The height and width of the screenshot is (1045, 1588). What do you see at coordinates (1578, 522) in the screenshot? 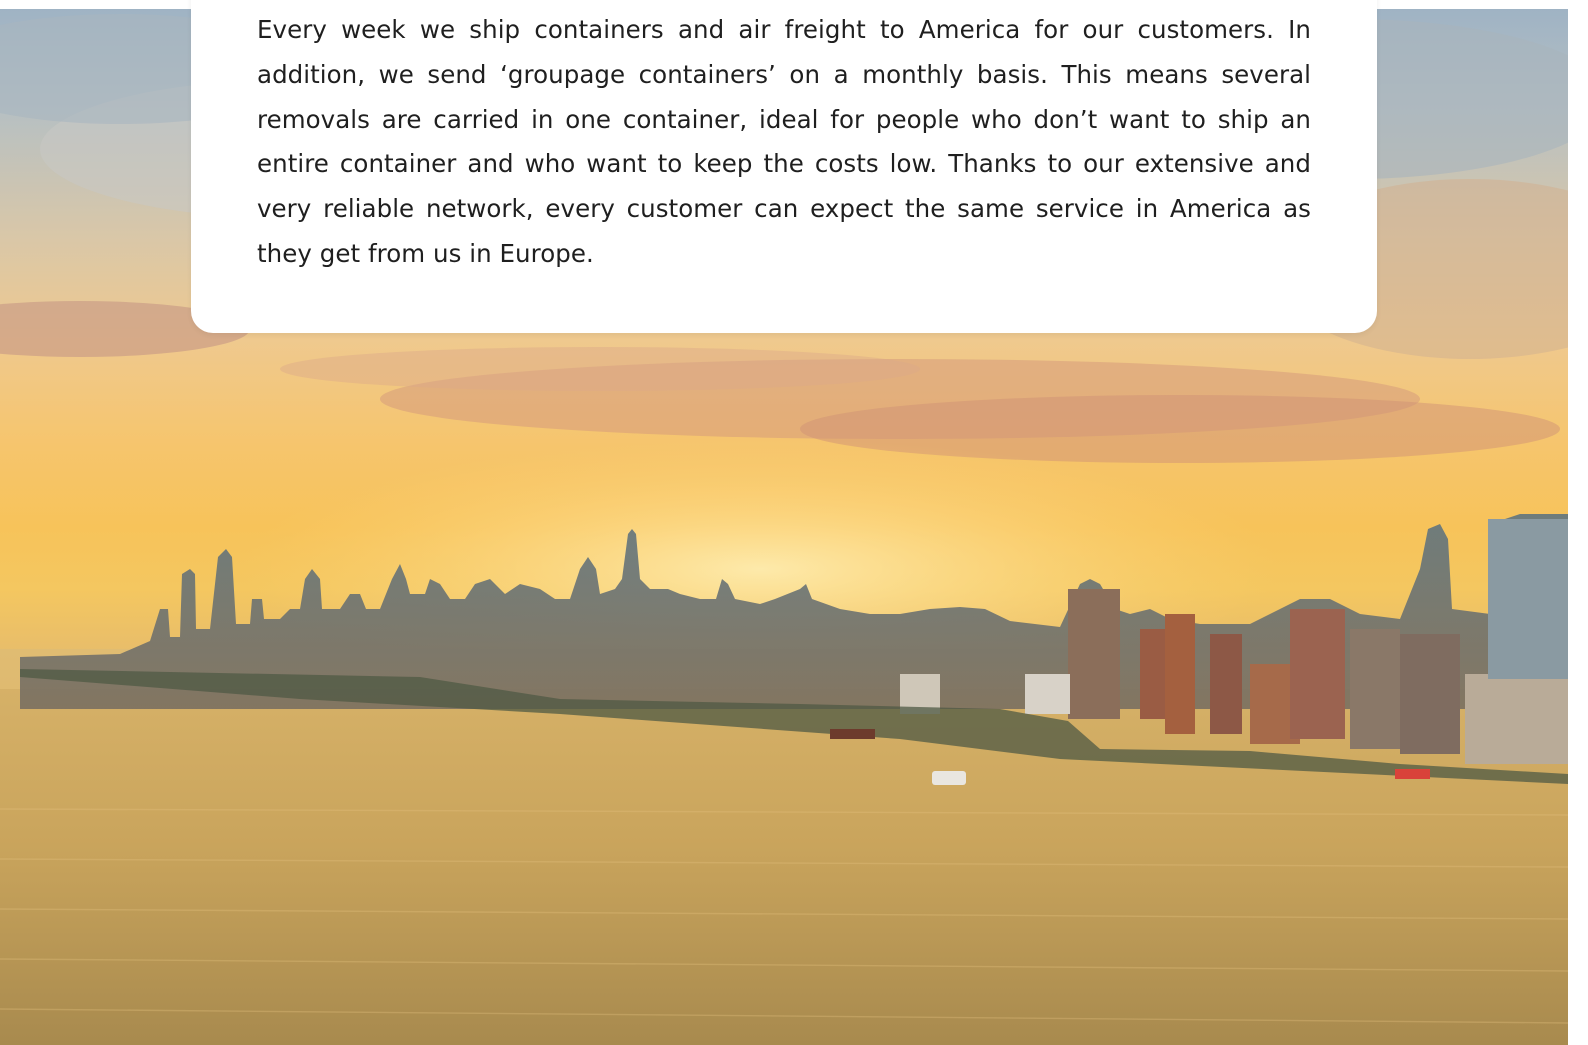
I see `right-gutter` at bounding box center [1578, 522].